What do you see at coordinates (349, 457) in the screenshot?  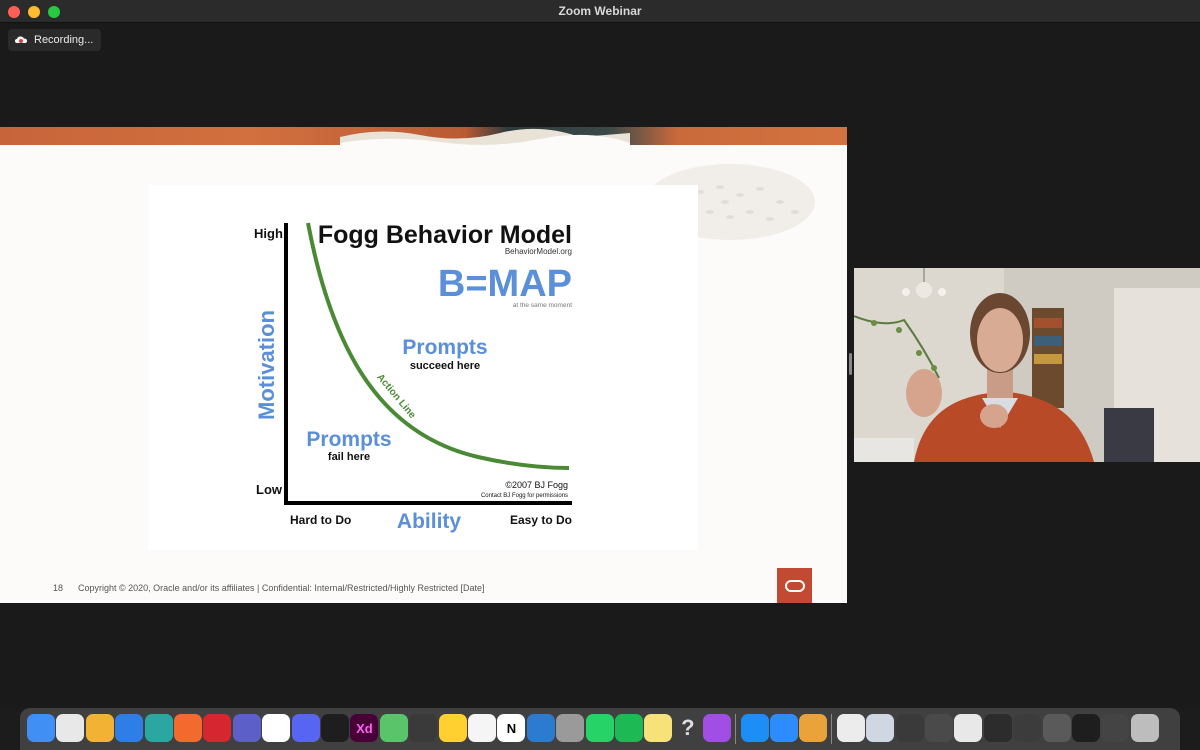 I see `prompts-fail-sub: fail here` at bounding box center [349, 457].